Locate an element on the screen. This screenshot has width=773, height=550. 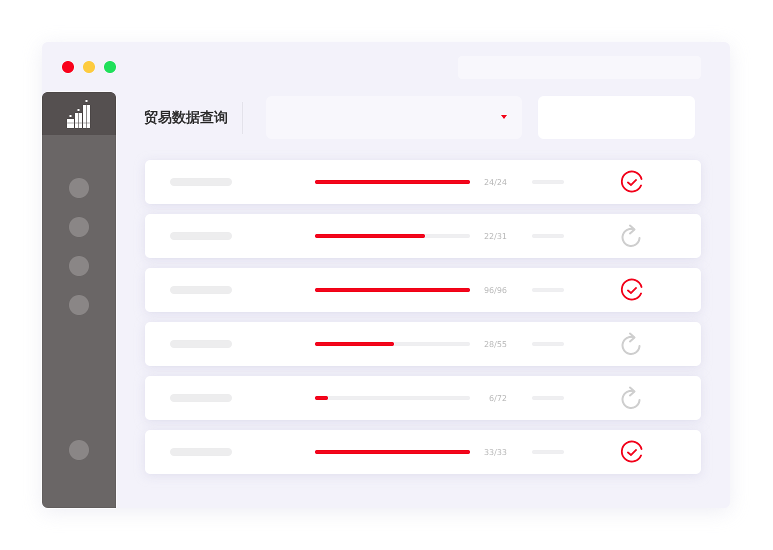
minimize-button is located at coordinates (89, 67).